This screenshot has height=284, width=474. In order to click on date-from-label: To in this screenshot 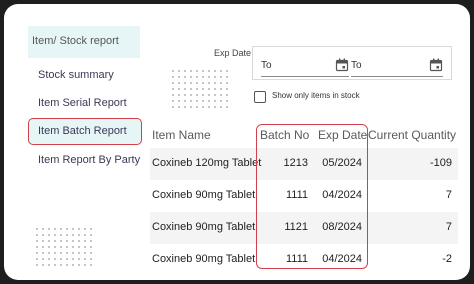, I will do `click(266, 65)`.